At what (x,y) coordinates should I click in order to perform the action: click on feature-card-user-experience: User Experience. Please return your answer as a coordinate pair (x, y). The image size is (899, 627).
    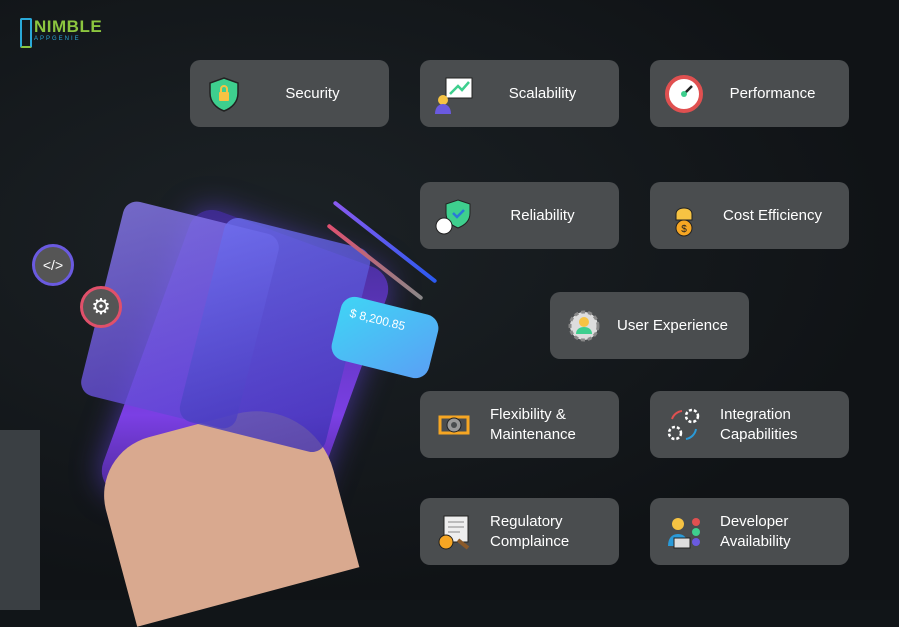
    Looking at the image, I should click on (649, 325).